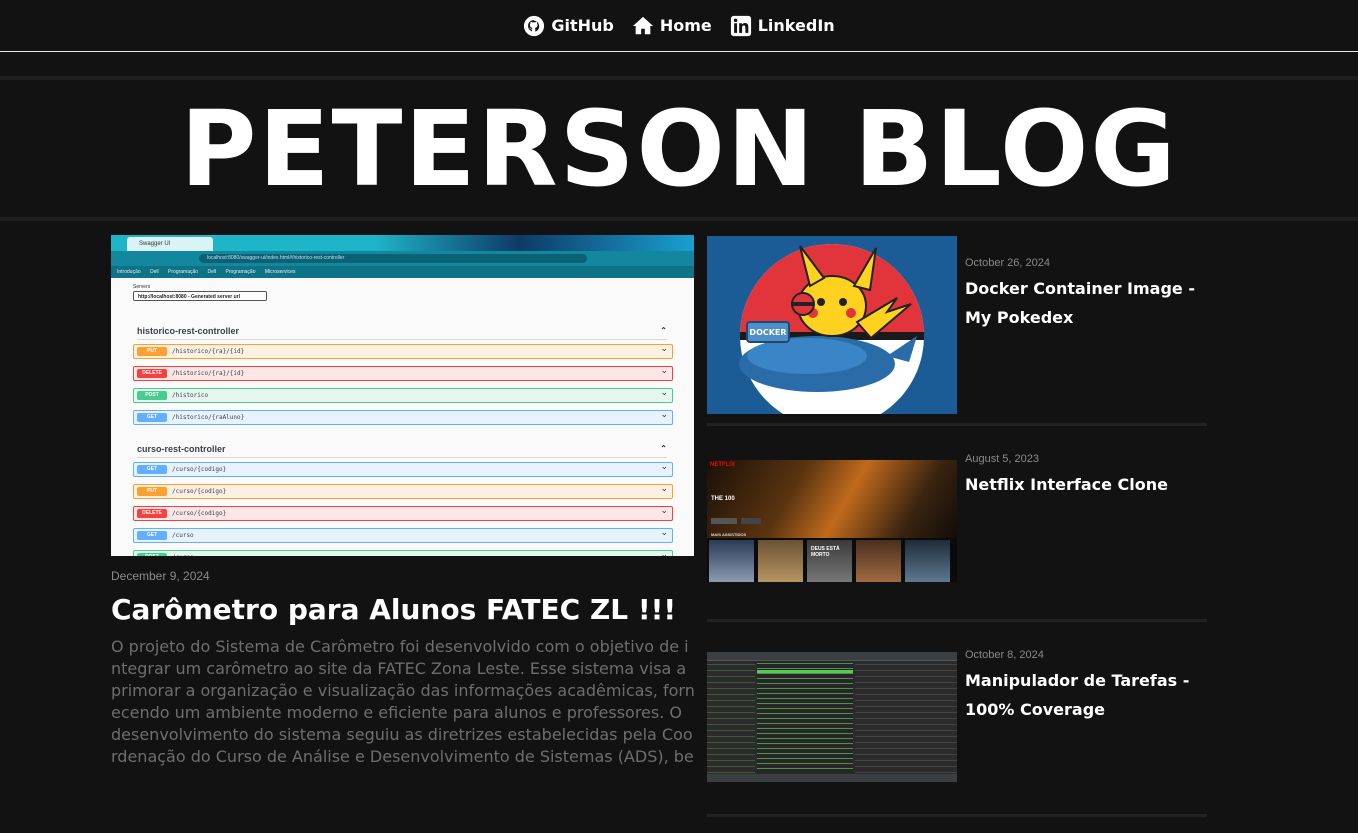  Describe the element at coordinates (403, 535) in the screenshot. I see `swagger-endpoint-row: GET/curso ⌄` at that location.